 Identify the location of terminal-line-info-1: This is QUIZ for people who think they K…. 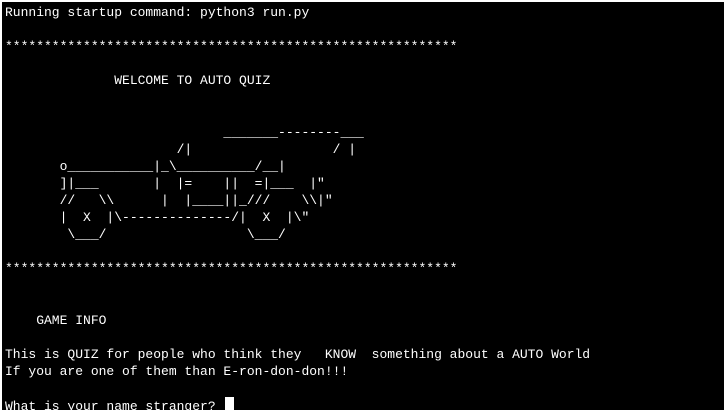
(298, 354).